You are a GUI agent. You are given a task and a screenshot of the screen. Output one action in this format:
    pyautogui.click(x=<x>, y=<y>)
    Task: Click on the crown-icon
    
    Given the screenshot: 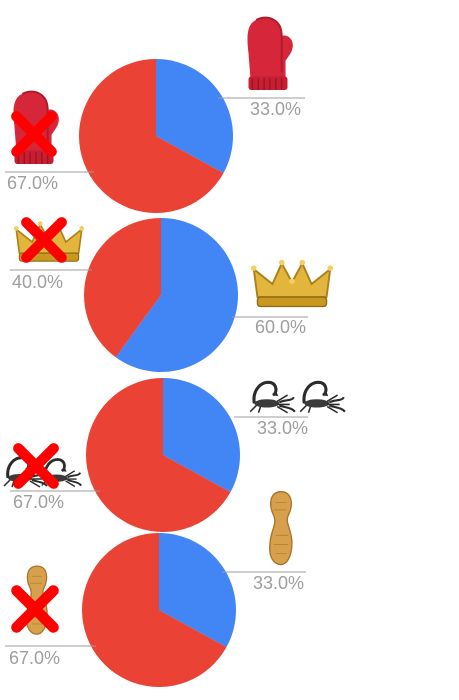 What is the action you would take?
    pyautogui.click(x=292, y=283)
    